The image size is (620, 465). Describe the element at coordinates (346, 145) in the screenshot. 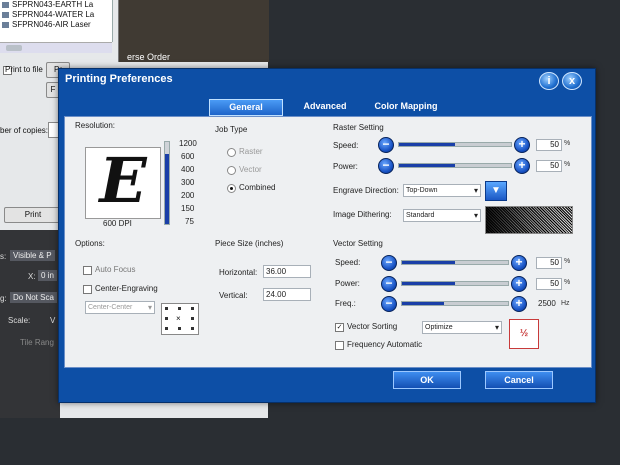

I see `raster-speed-label: Speed:` at that location.